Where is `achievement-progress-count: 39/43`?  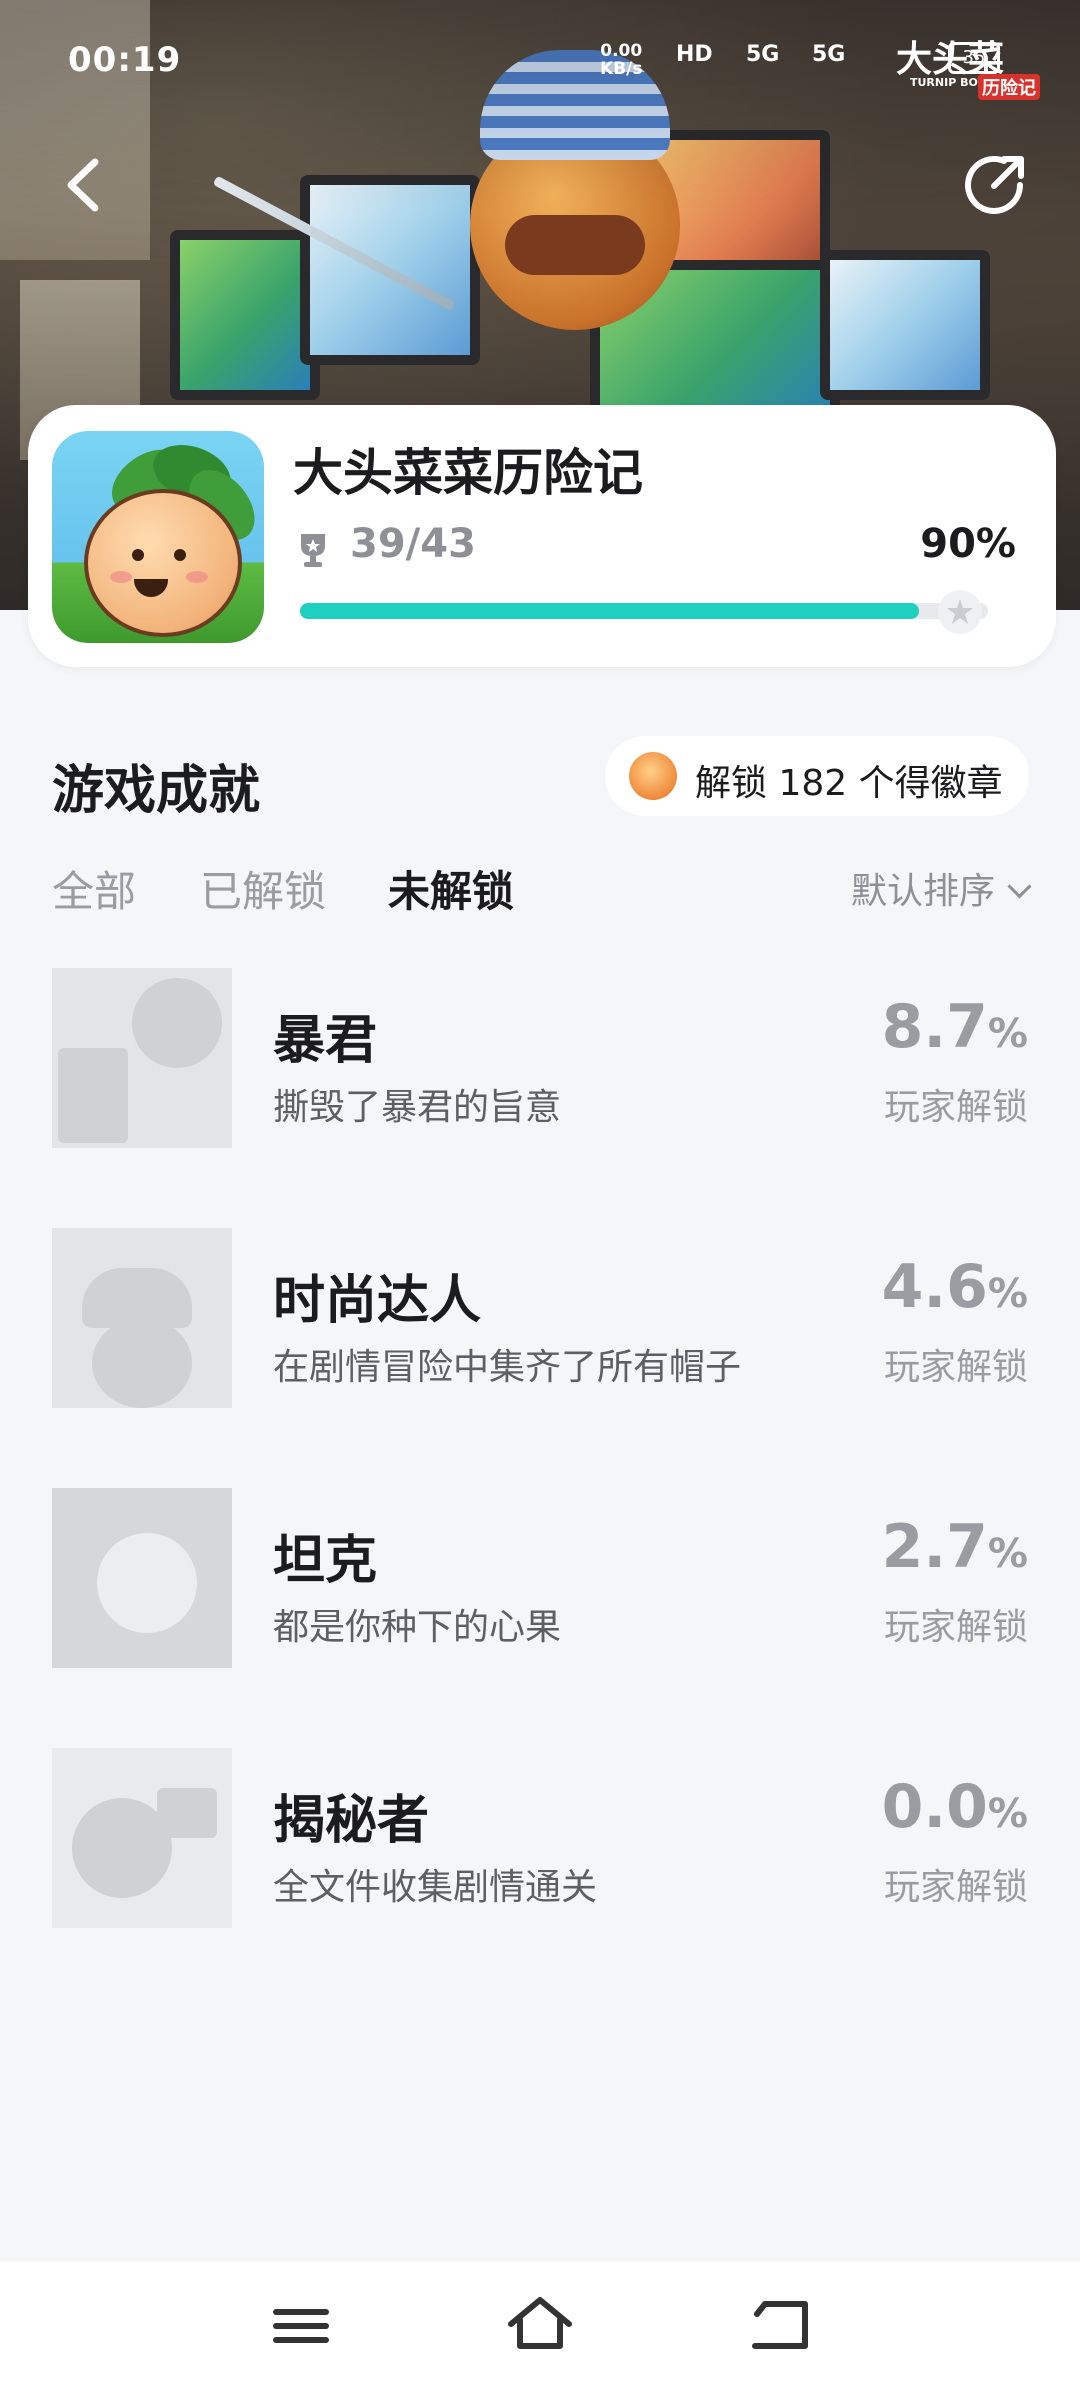 achievement-progress-count: 39/43 is located at coordinates (413, 544).